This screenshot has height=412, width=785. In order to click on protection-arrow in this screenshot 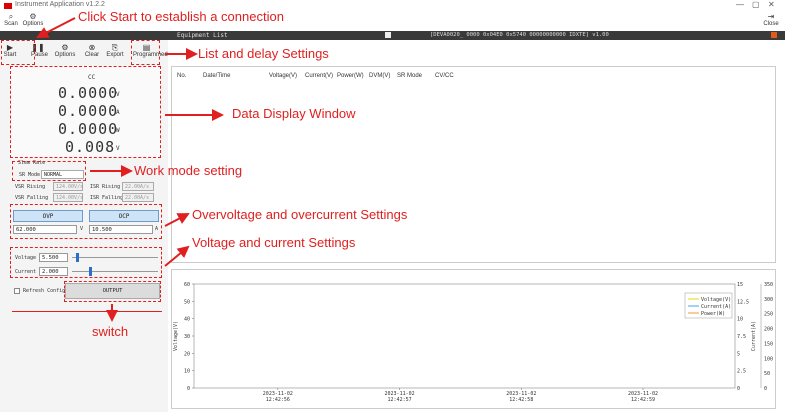, I will do `click(177, 220)`.